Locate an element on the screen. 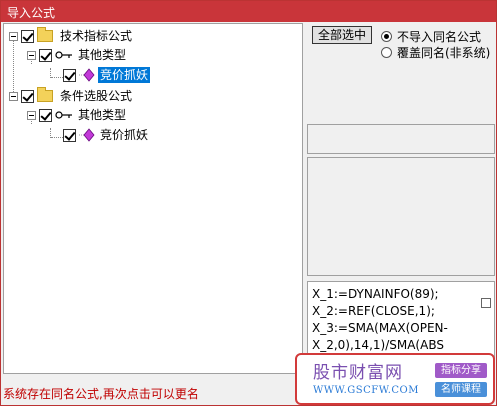 This screenshot has width=497, height=406. radio-label: 不导入同名公式 is located at coordinates (439, 37).